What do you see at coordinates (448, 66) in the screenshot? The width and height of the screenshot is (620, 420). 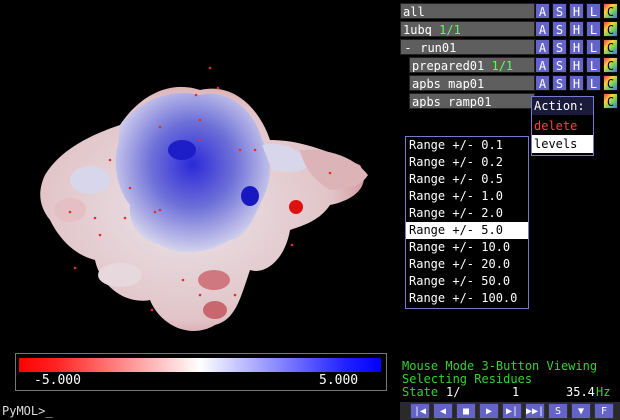 I see `object-name: prepared01` at bounding box center [448, 66].